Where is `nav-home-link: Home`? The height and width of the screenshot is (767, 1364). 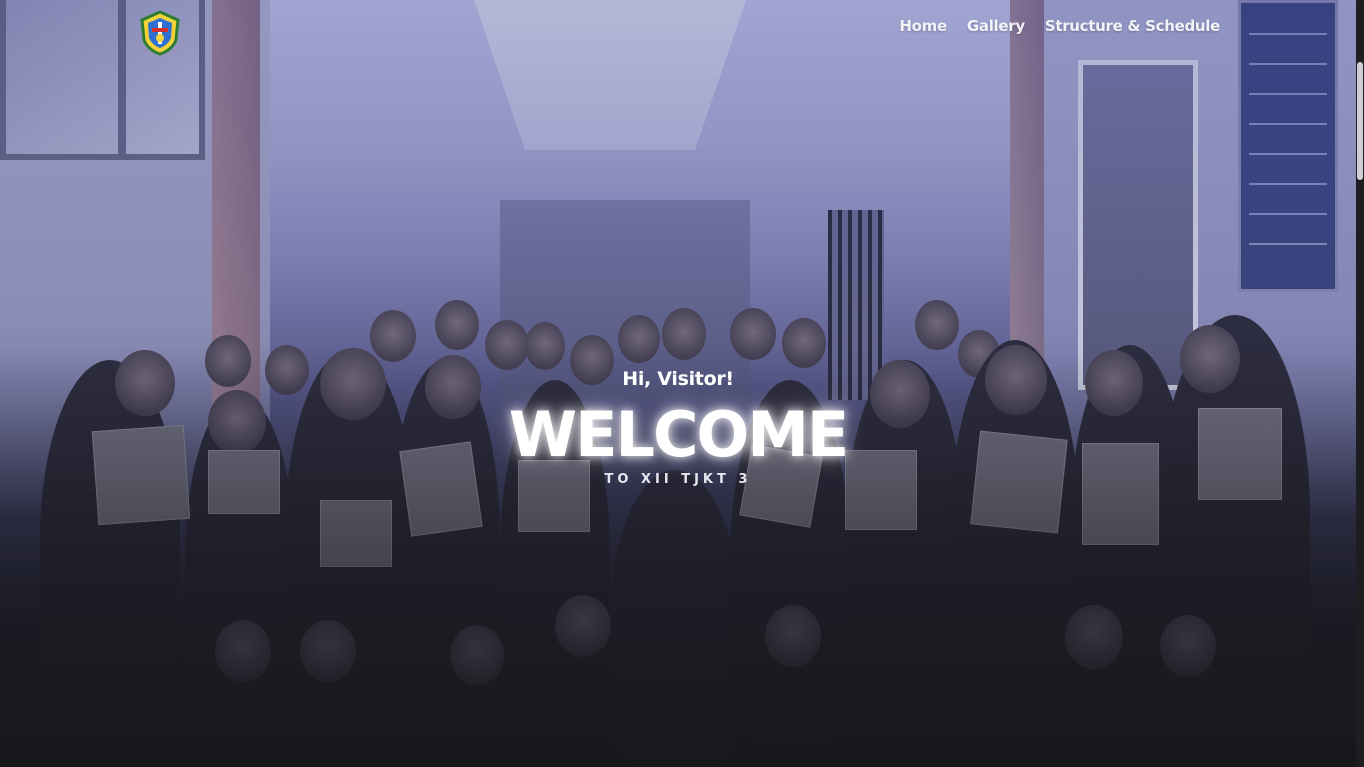 nav-home-link: Home is located at coordinates (923, 26).